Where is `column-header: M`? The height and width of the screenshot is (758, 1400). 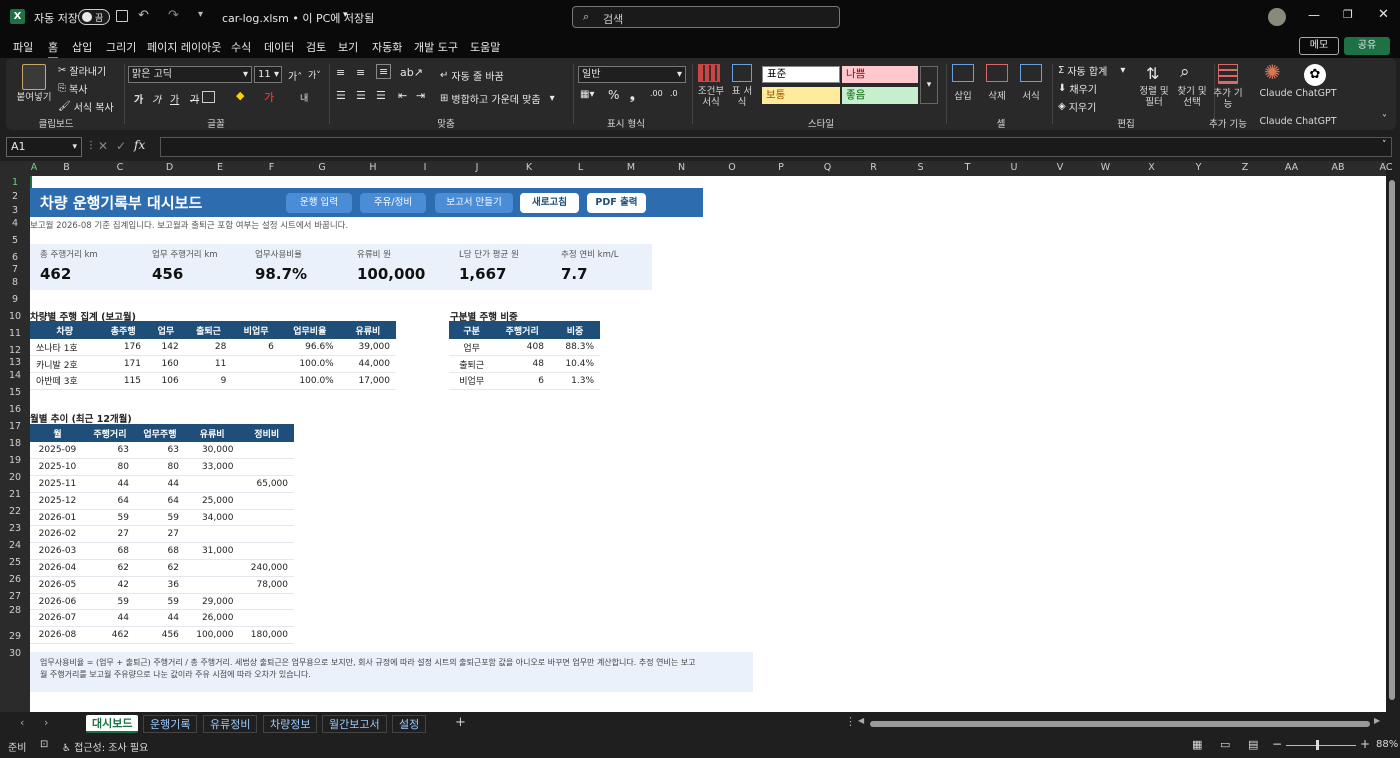
column-header: M is located at coordinates (631, 167).